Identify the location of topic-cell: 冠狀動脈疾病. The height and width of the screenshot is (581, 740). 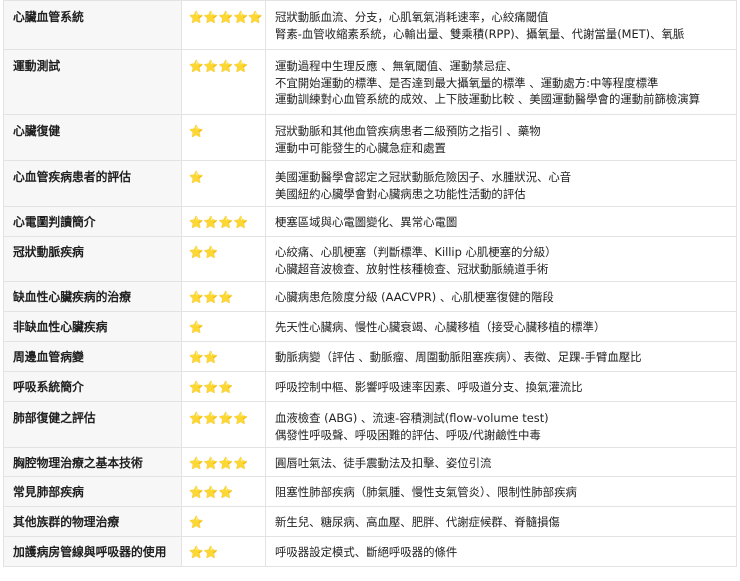
(92, 259).